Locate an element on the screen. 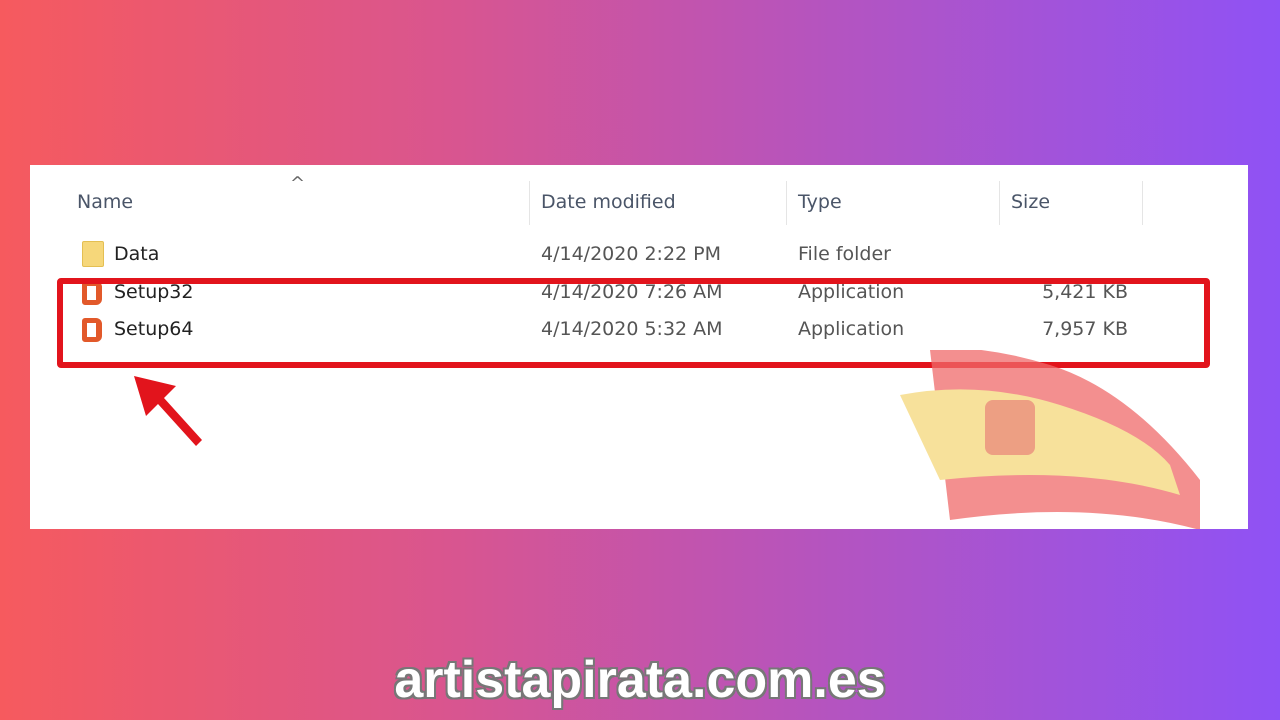  column-header-date: Date modified is located at coordinates (608, 202).